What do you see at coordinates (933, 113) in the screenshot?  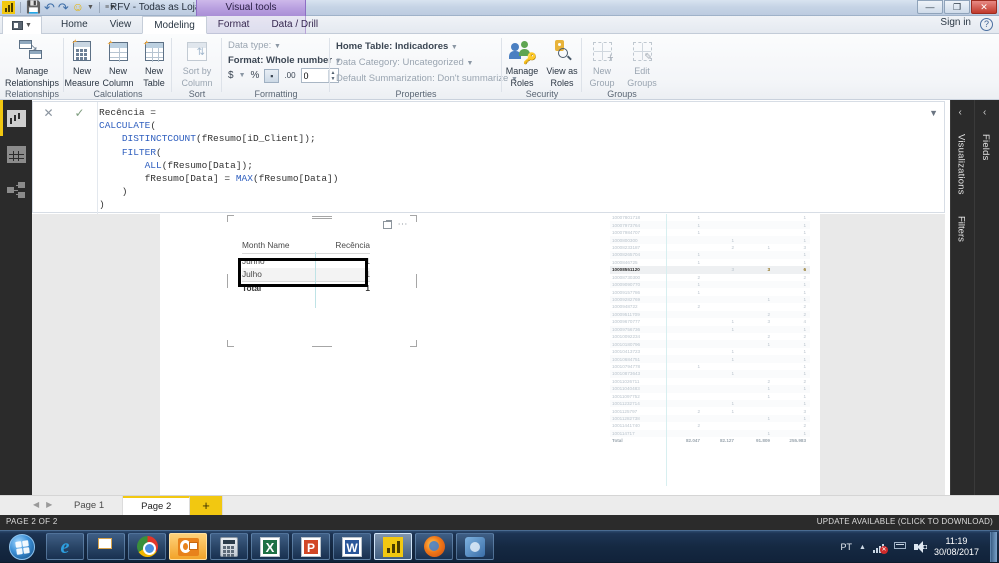 I see `expand-formula-bar-icon: ▼` at bounding box center [933, 113].